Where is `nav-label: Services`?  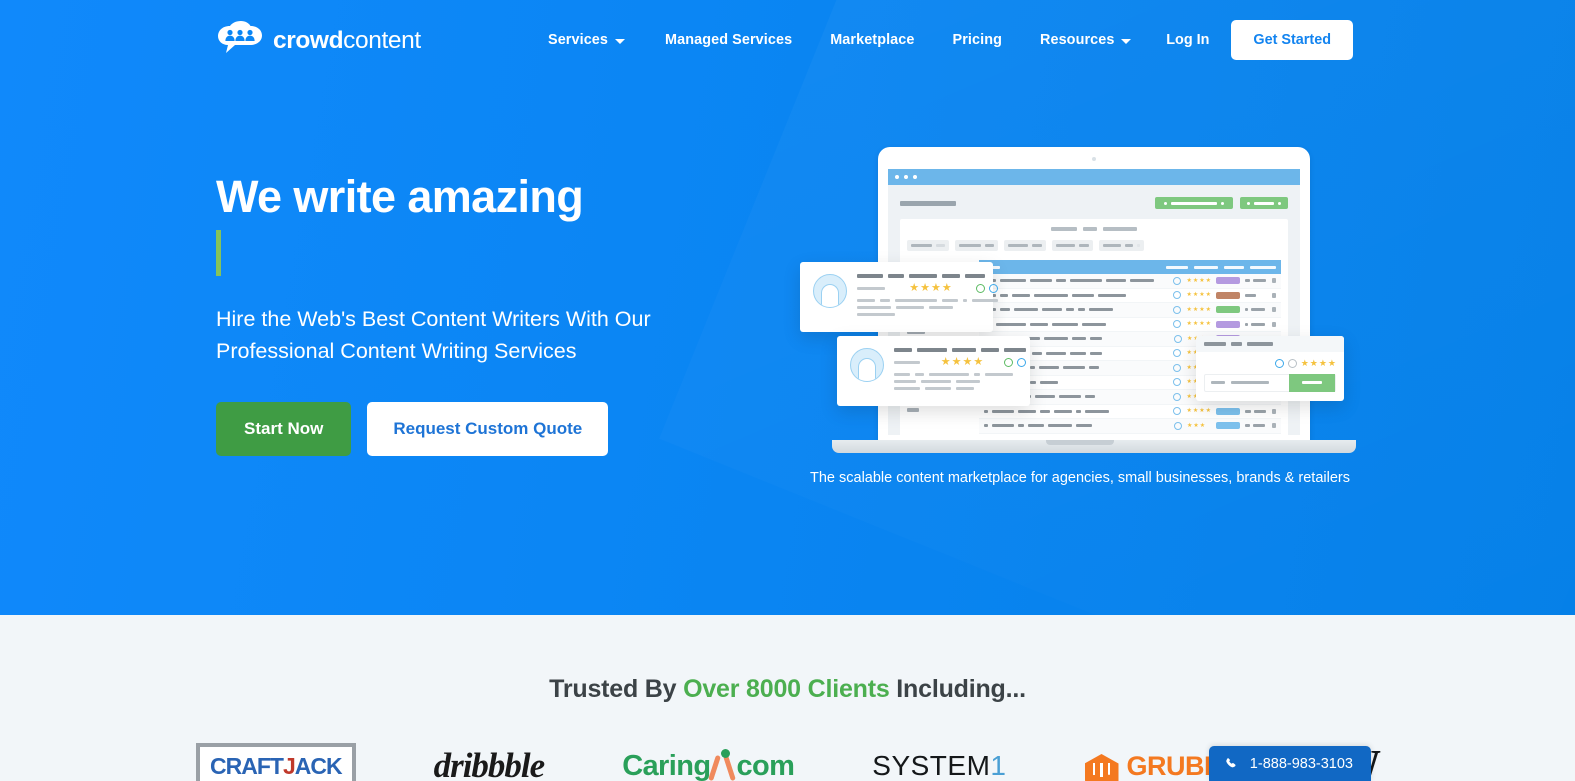
nav-label: Services is located at coordinates (578, 40).